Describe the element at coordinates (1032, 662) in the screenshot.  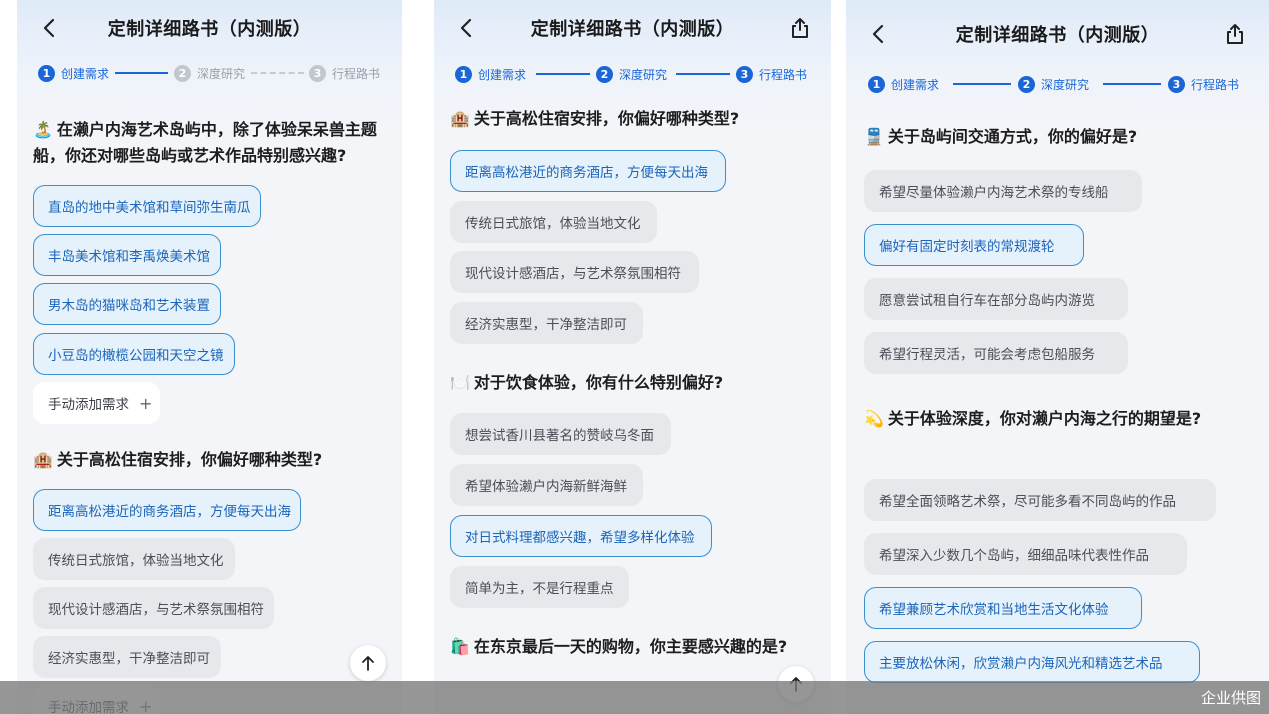
I see `option-relax: 主要放松休闲，欣赏濑户内海风光和精选艺术品` at that location.